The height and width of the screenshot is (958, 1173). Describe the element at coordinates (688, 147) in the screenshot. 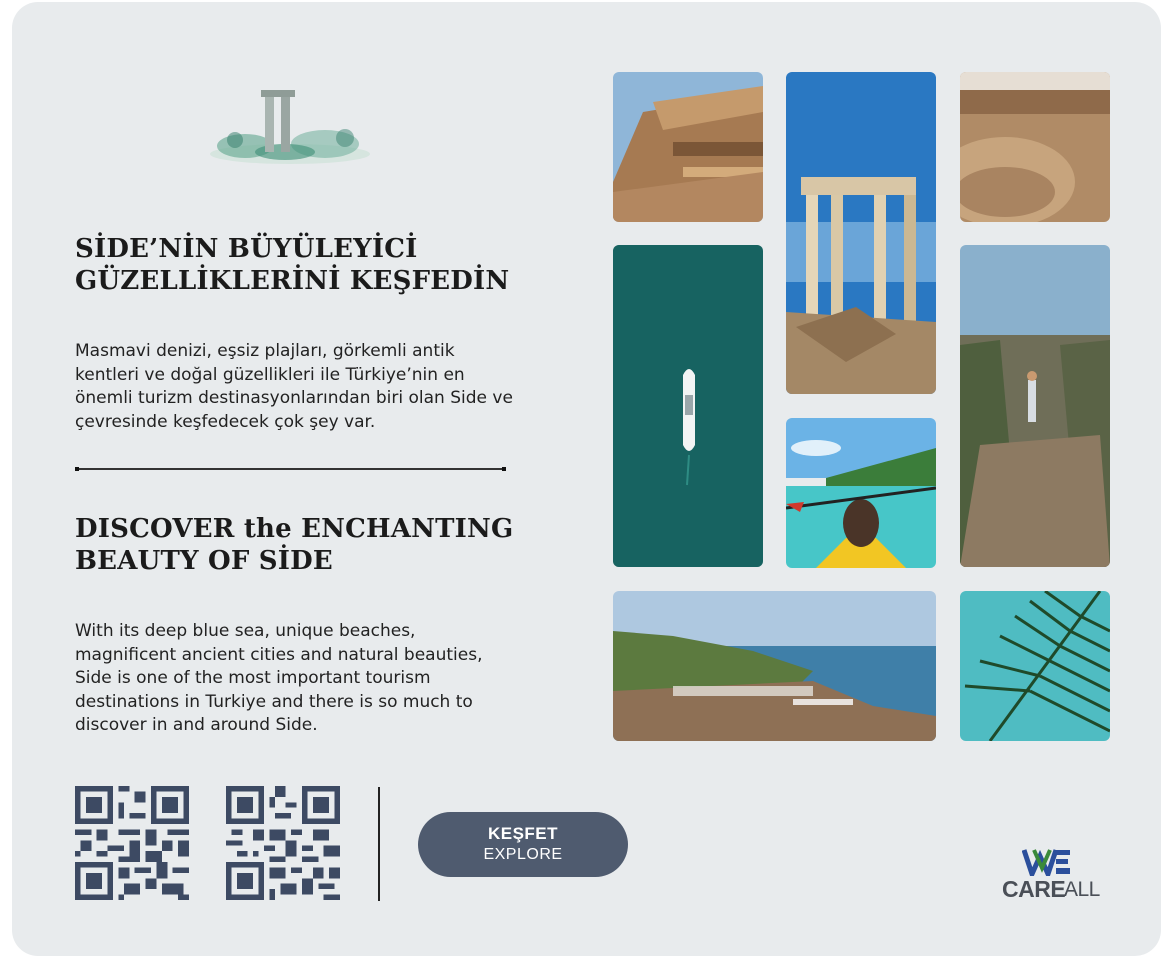

I see `photo-temple-frieze` at that location.